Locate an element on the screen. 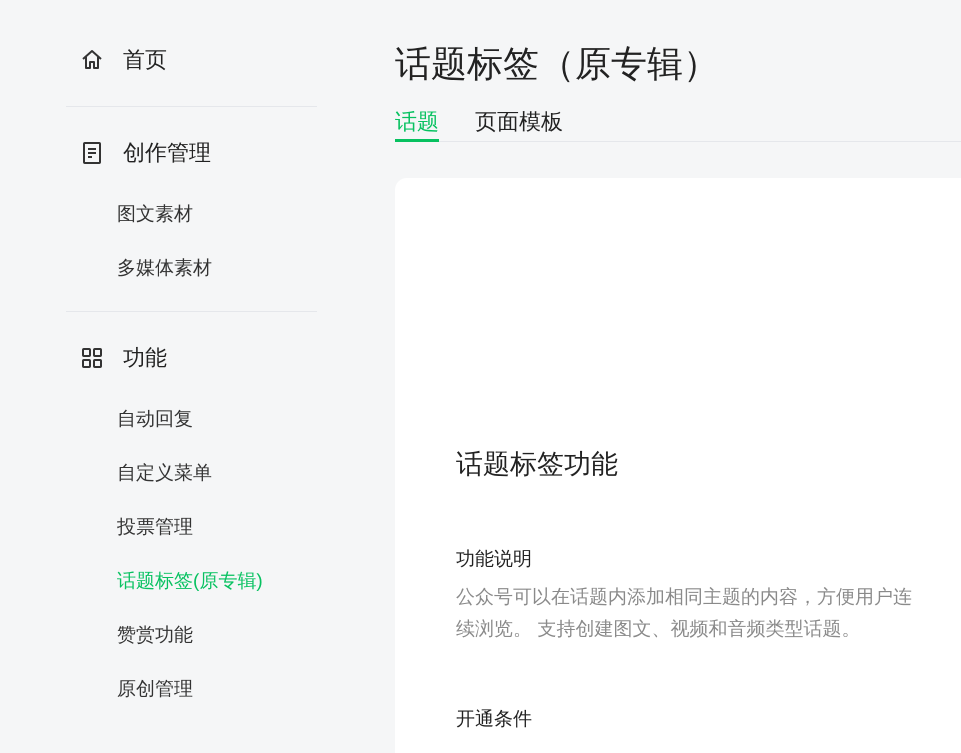  home-icon is located at coordinates (92, 60).